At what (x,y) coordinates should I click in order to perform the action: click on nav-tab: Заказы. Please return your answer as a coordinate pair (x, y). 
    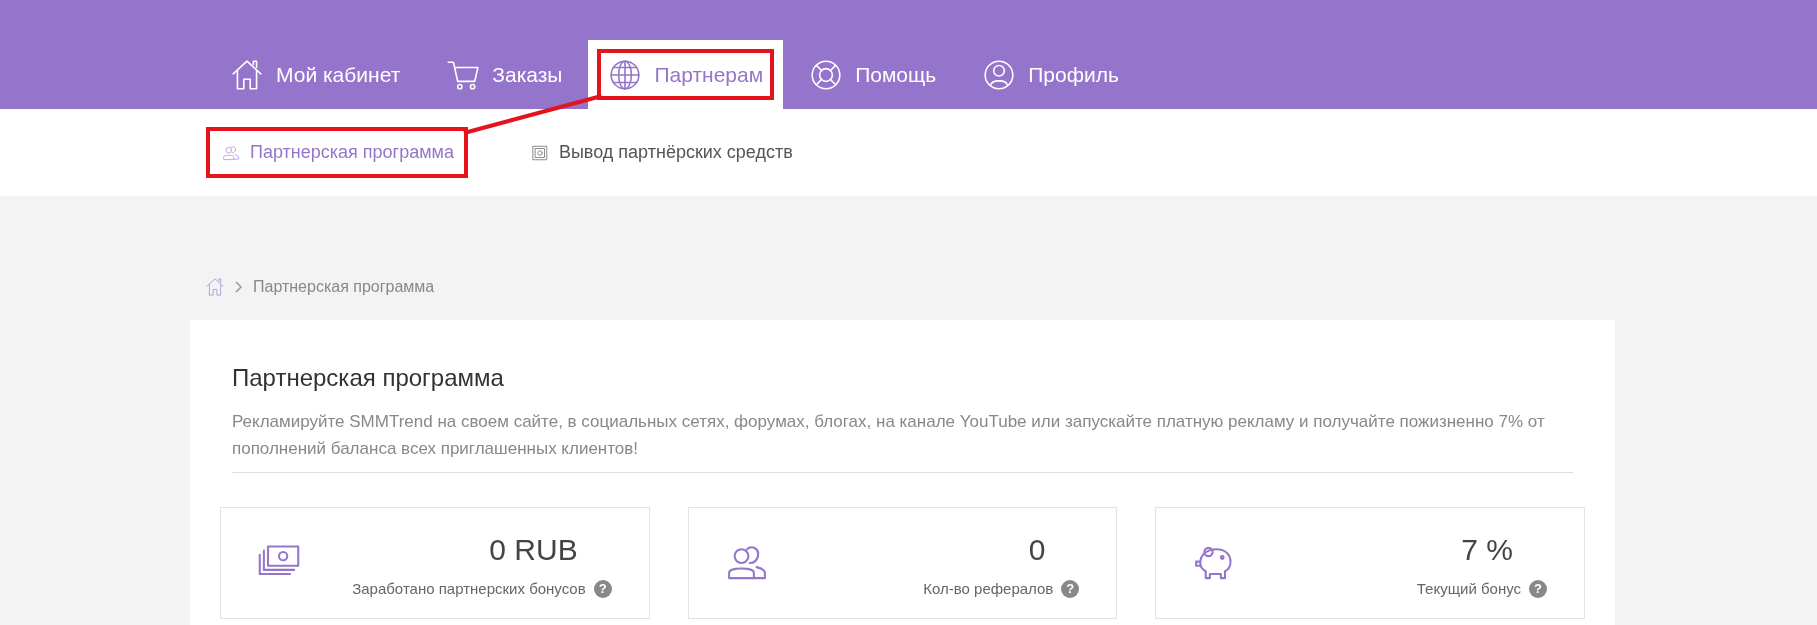
    Looking at the image, I should click on (504, 74).